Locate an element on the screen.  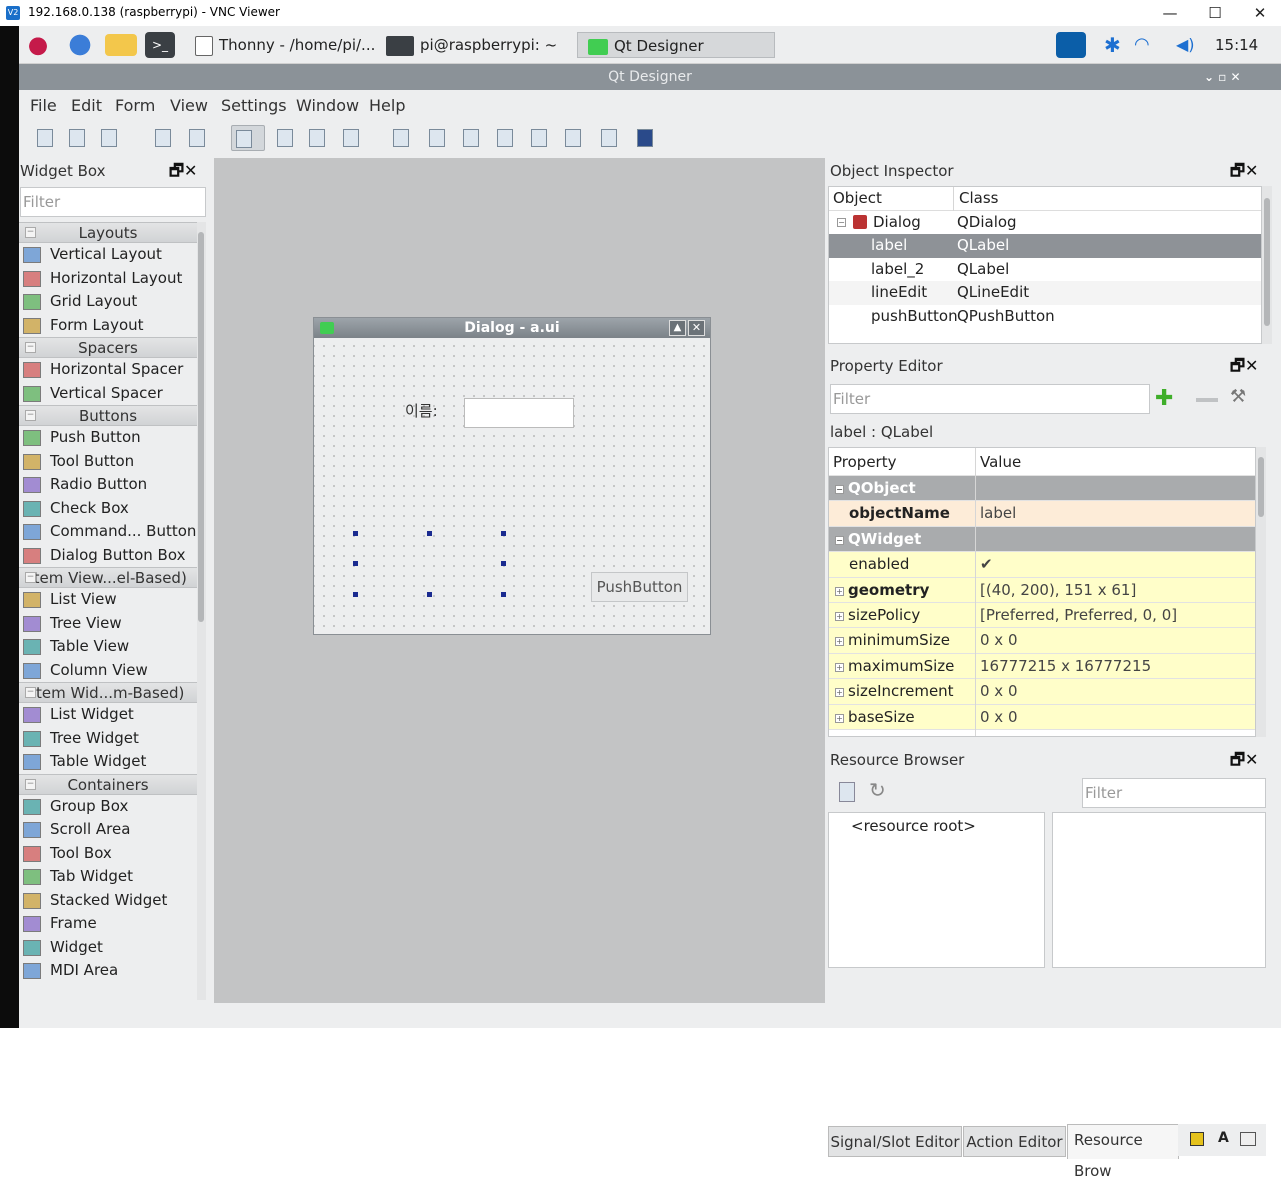
widget-item: List Widget is located at coordinates (108, 715).